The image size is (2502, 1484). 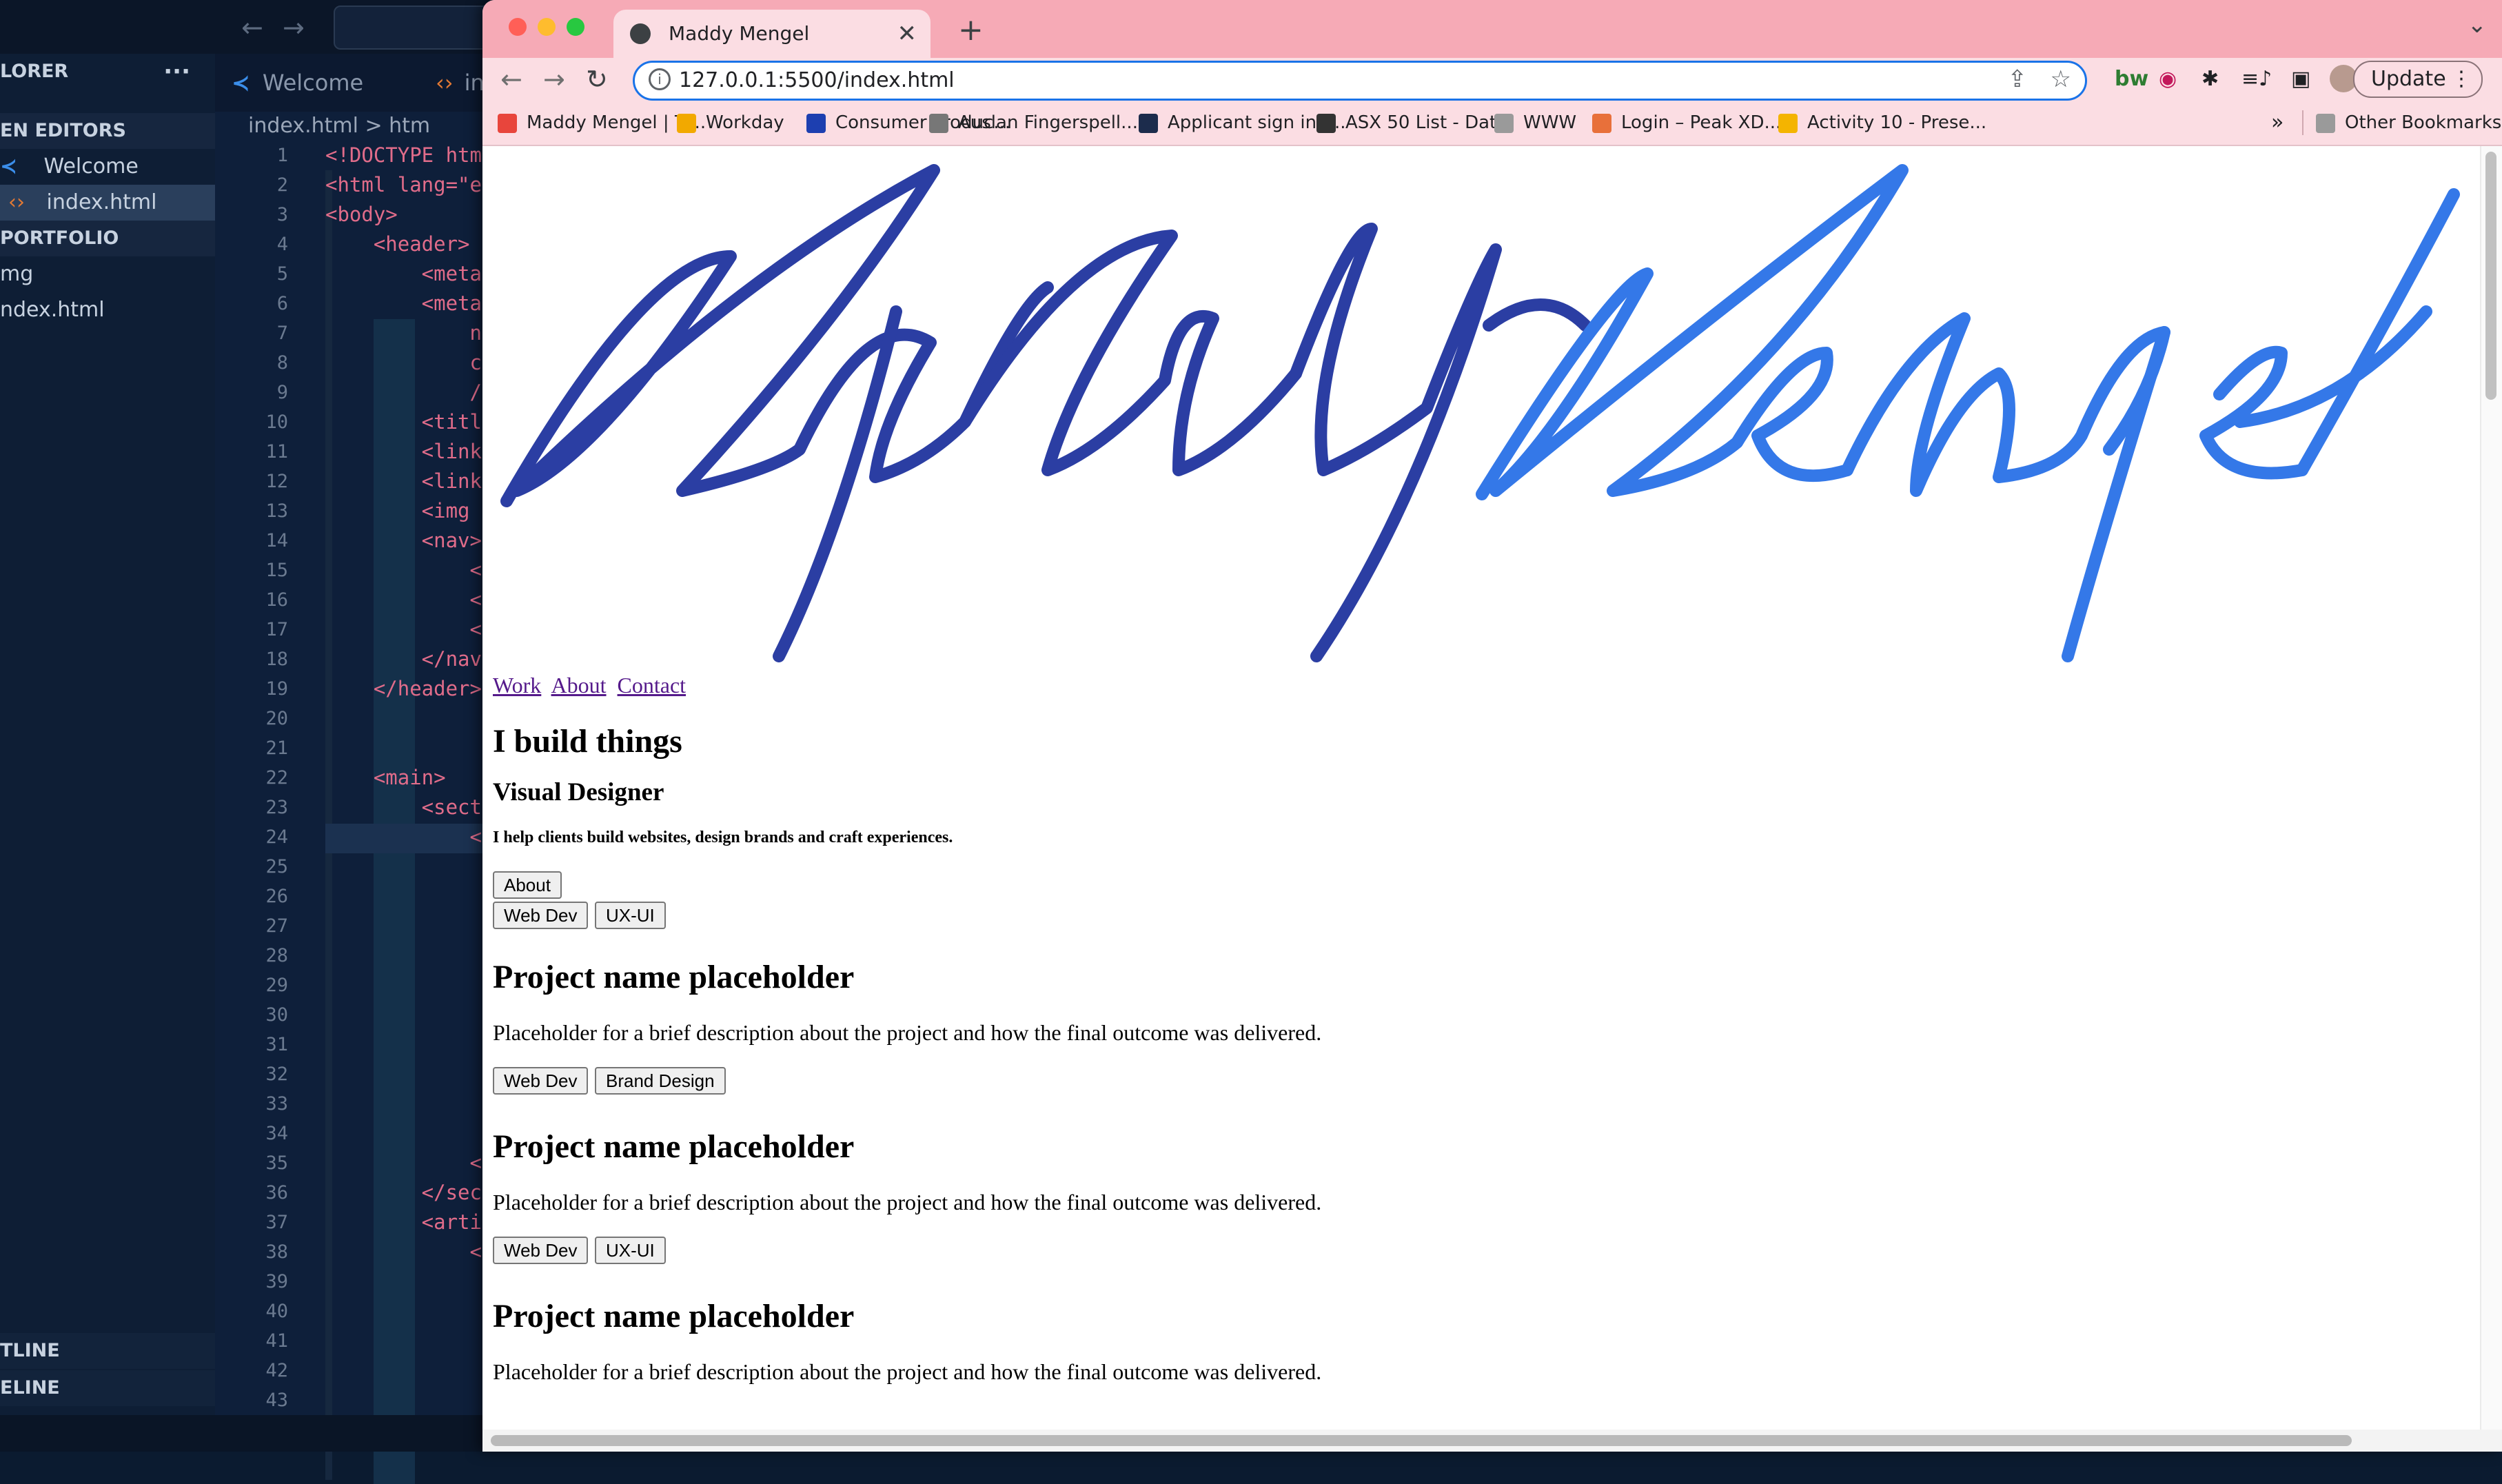 What do you see at coordinates (276, 482) in the screenshot?
I see `line-number: 12` at bounding box center [276, 482].